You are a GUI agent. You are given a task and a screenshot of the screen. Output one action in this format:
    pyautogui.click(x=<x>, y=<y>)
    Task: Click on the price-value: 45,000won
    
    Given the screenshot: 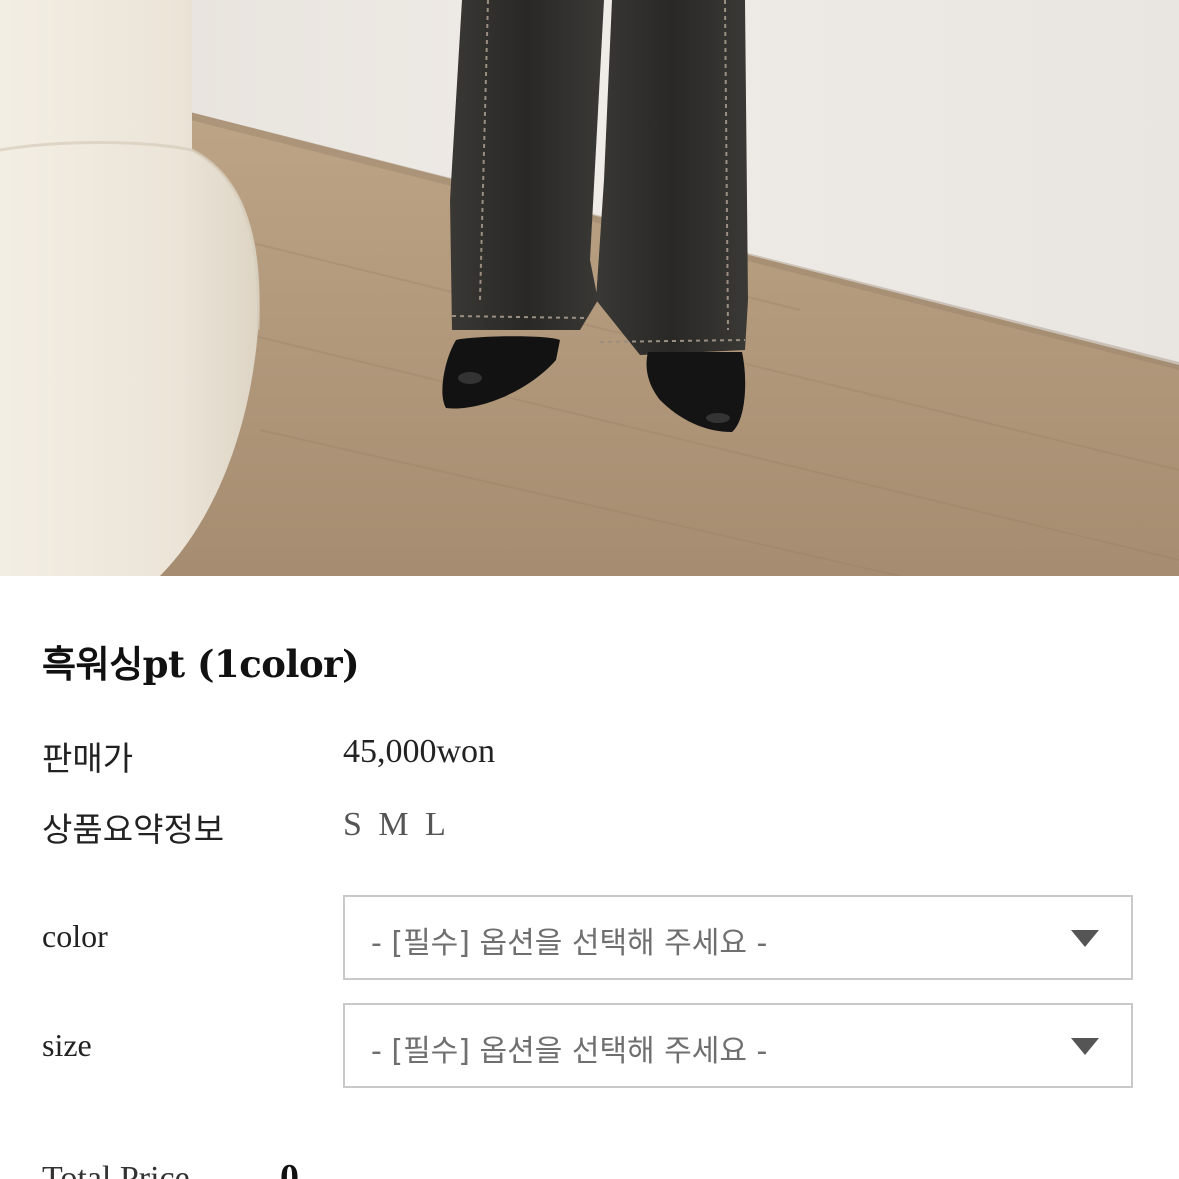 What is the action you would take?
    pyautogui.click(x=419, y=751)
    